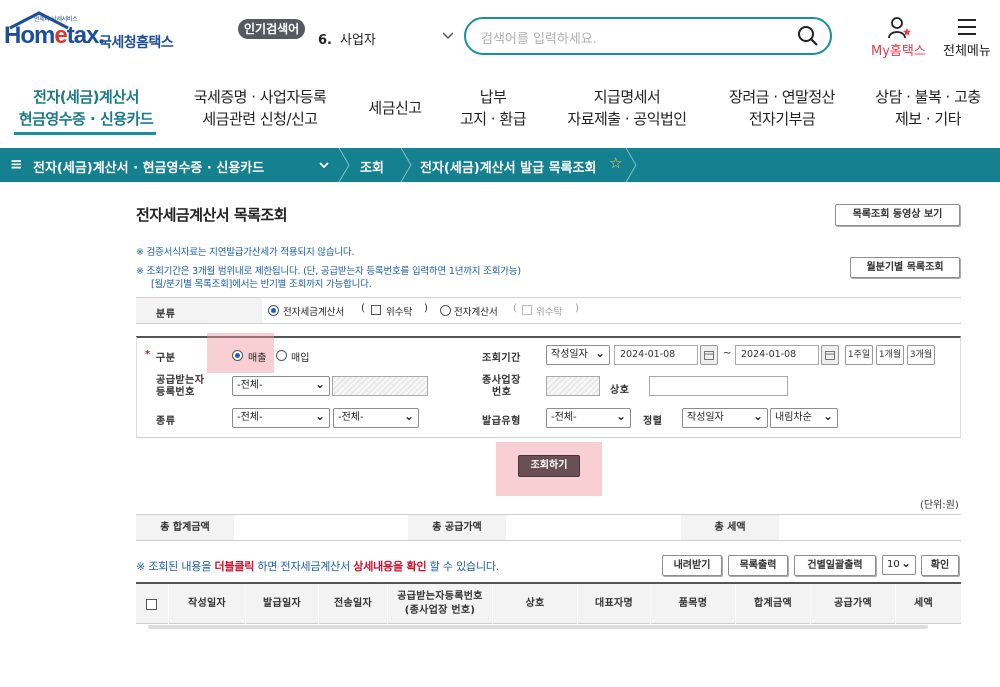  What do you see at coordinates (928, 108) in the screenshot?
I see `nav-consultation: 상담 · 불복 · 고충 제보 · 기타` at bounding box center [928, 108].